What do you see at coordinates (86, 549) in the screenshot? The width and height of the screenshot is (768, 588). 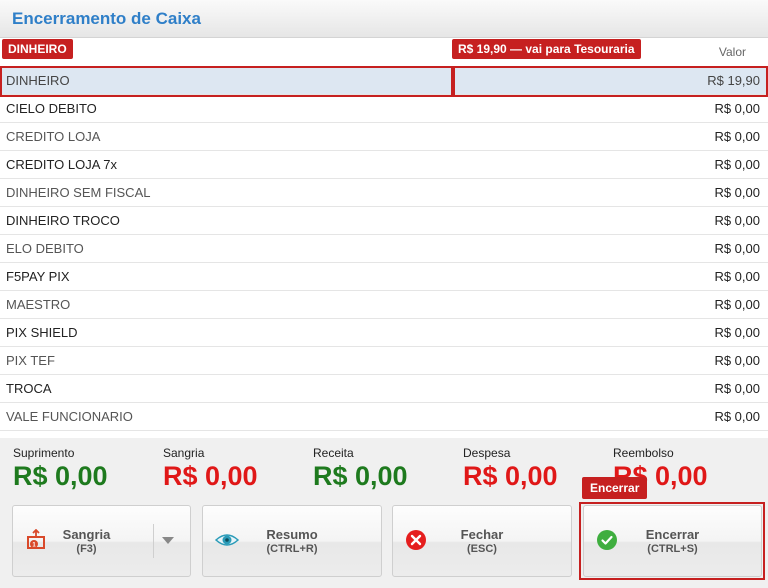 I see `sangria-button-shortcut: (F3)` at bounding box center [86, 549].